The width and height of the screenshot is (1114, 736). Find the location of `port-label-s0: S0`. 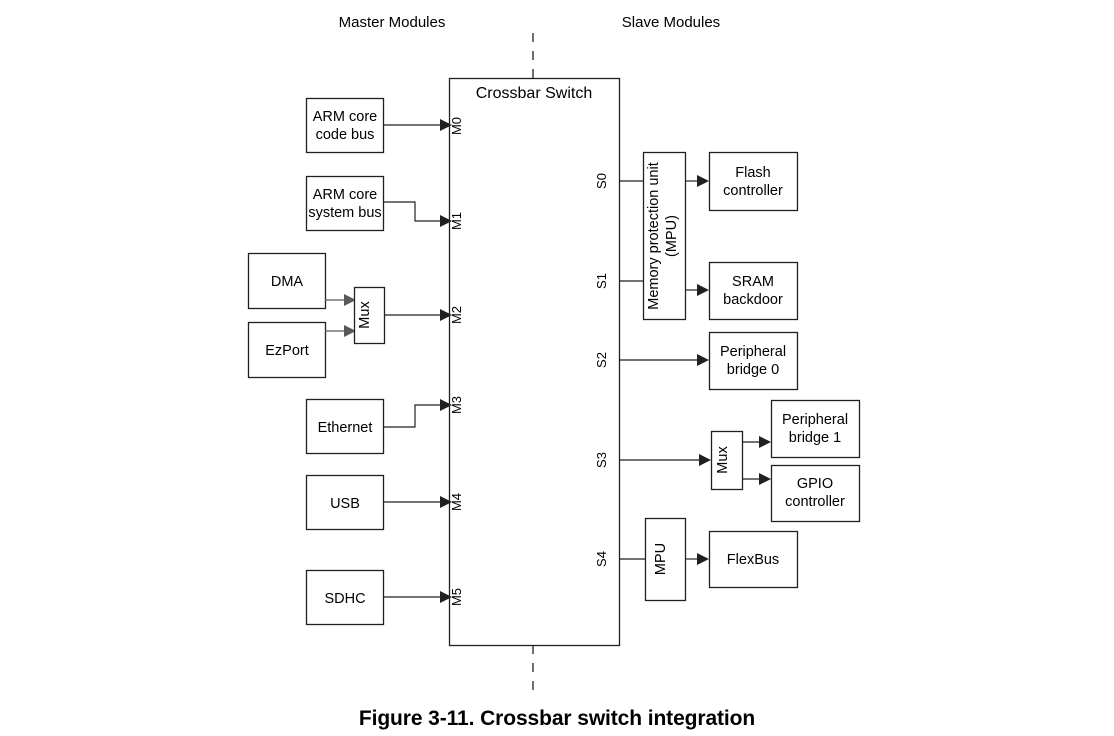

port-label-s0: S0 is located at coordinates (601, 181).